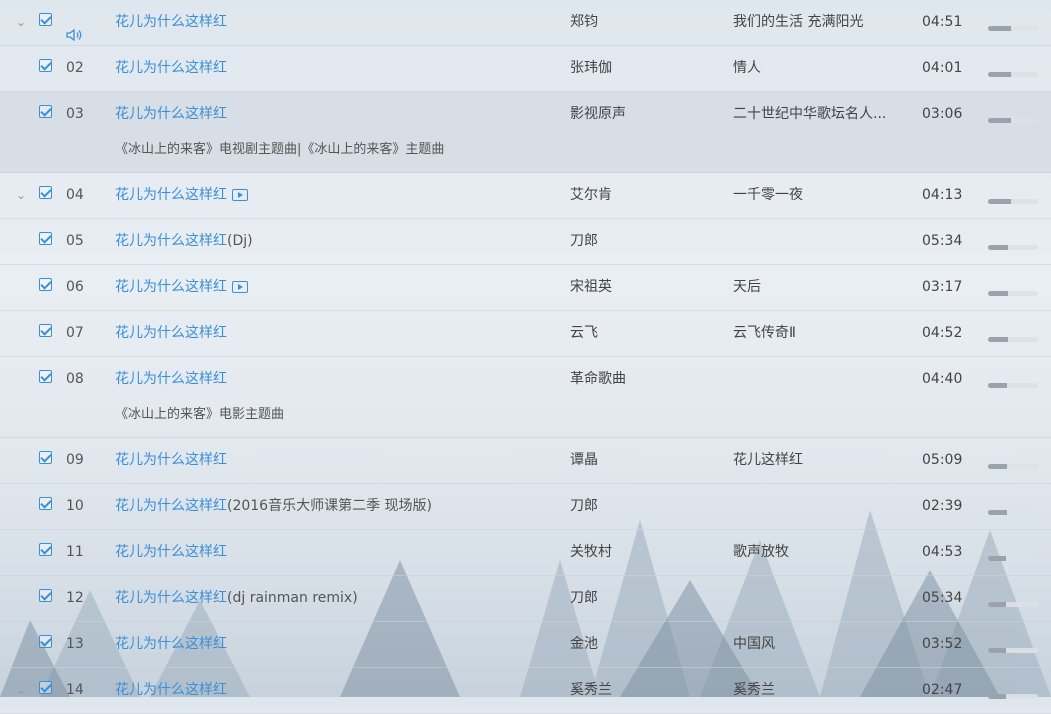  Describe the element at coordinates (525, 69) in the screenshot. I see `song-row: 02 花儿为什么这样红 张玮伽 情人 04:01` at that location.